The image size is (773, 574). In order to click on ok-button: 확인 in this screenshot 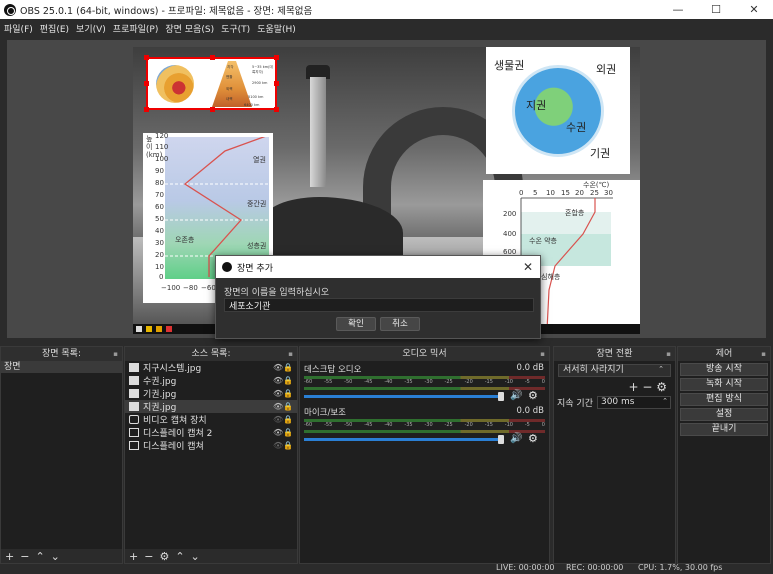, I will do `click(356, 324)`.